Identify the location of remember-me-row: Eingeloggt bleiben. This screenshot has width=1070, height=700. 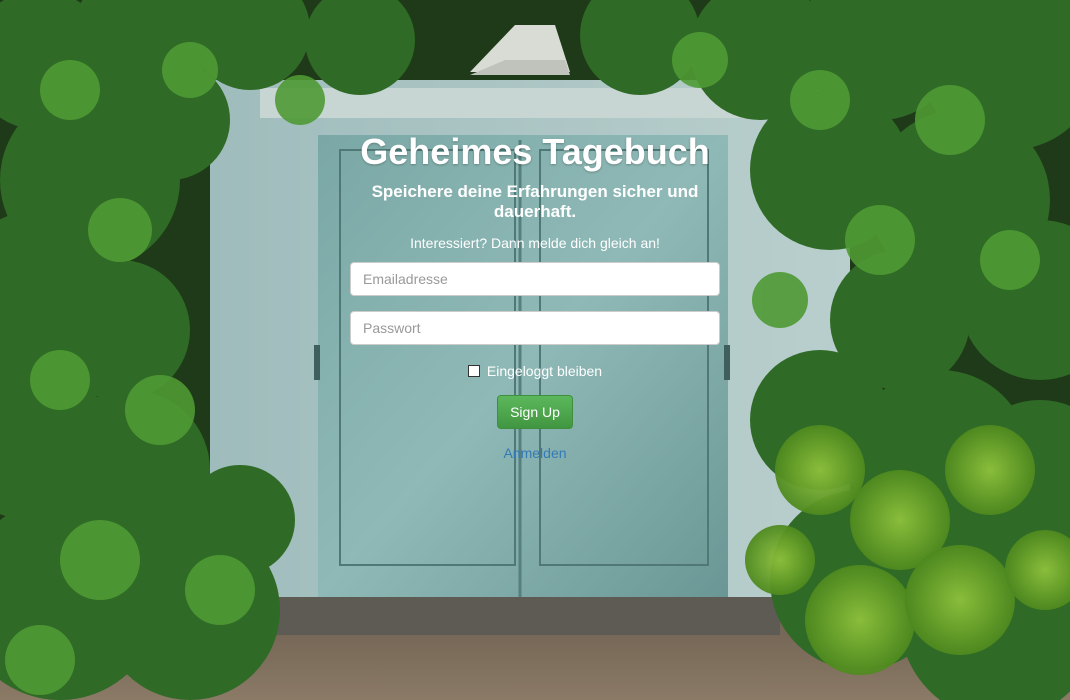
(535, 371).